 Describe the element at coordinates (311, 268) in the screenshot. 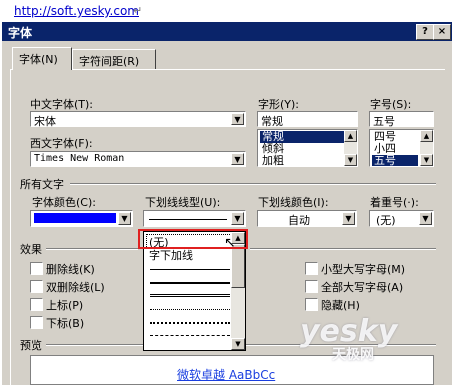

I see `small-caps-checkbox` at that location.